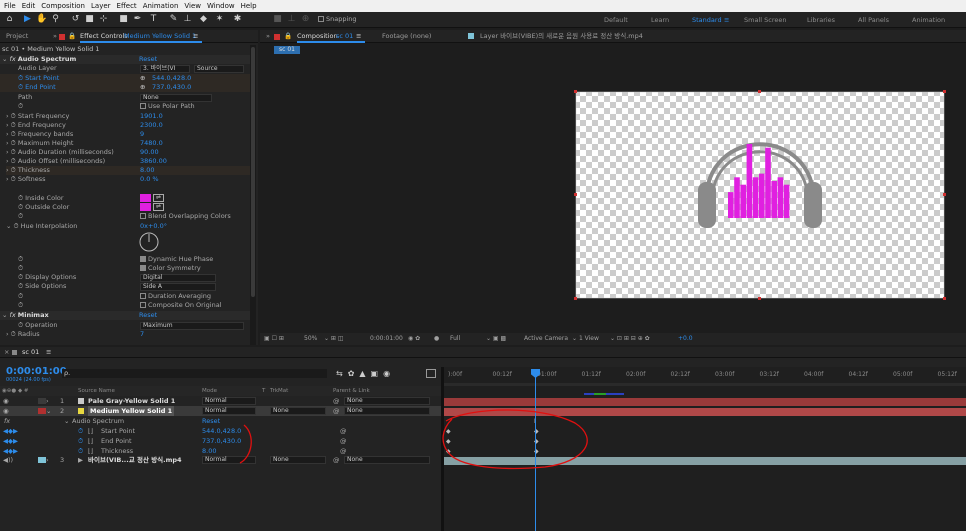 Image resolution: width=966 pixels, height=531 pixels. I want to click on fx-minimax-header: ⌄ fx Minimax Reset, so click(125, 315).